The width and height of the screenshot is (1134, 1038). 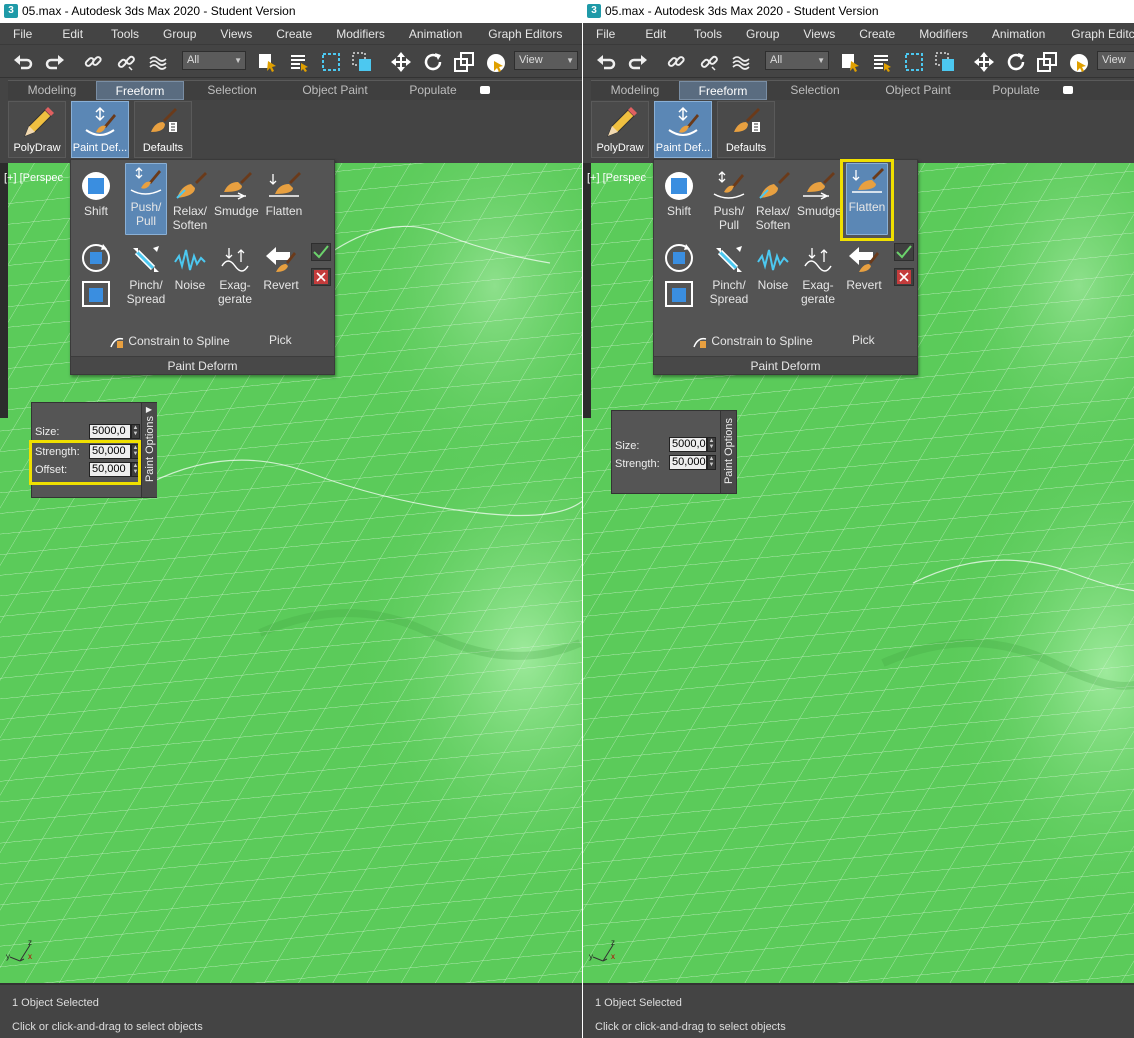 I want to click on chevron-right-icon: ▶, so click(x=149, y=409).